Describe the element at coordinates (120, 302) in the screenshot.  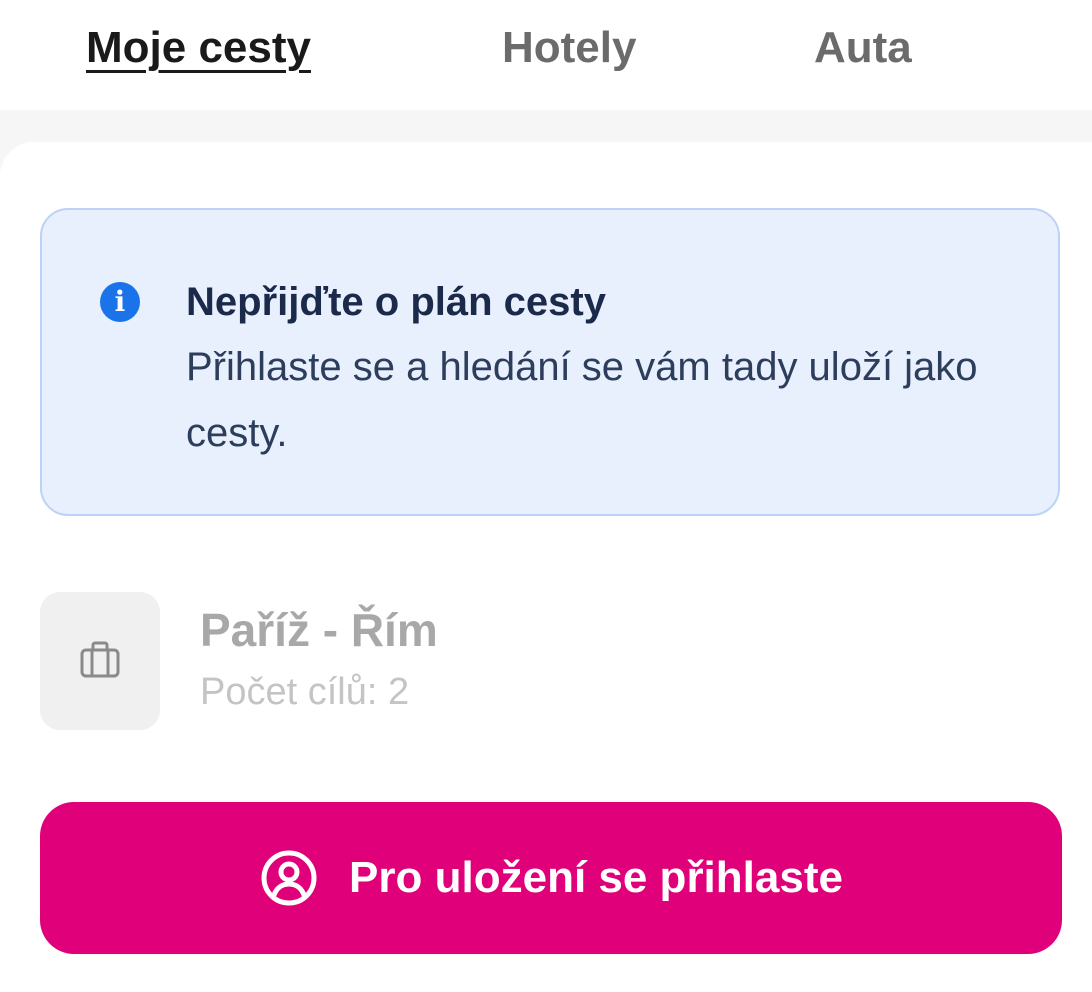
I see `info-icon: i` at that location.